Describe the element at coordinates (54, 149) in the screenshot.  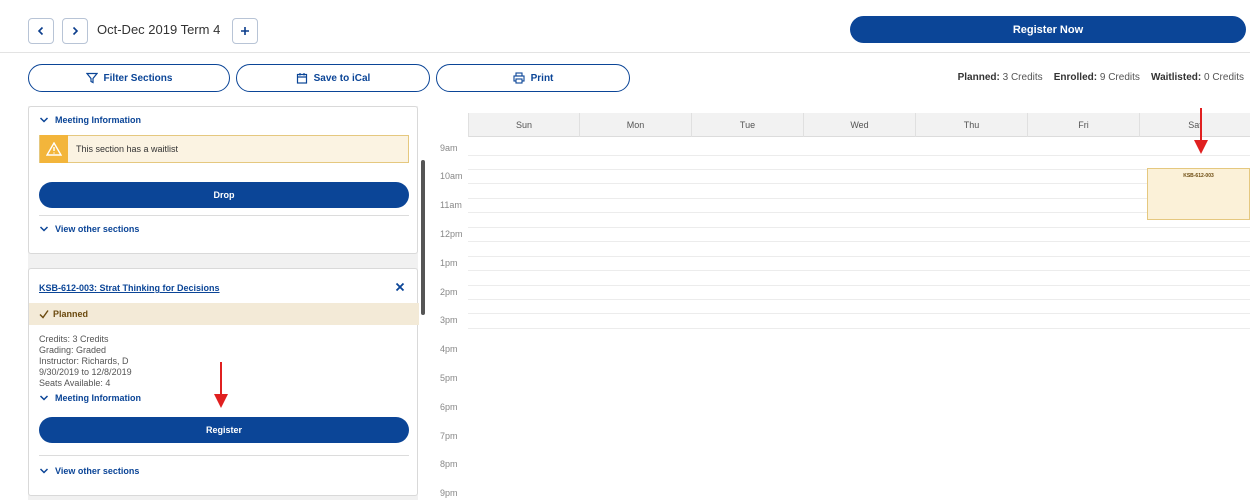
I see `warning-icon` at that location.